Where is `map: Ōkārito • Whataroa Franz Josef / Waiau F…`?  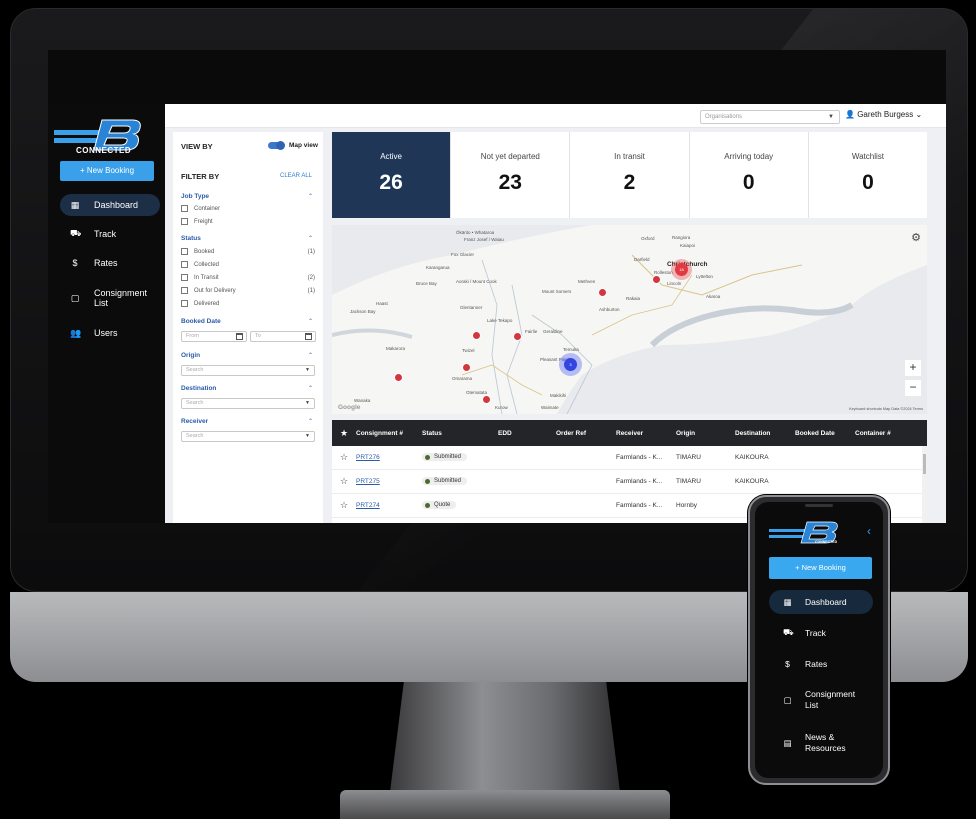
map: Ōkārito • Whataroa Franz Josef / Waiau F… is located at coordinates (629, 319).